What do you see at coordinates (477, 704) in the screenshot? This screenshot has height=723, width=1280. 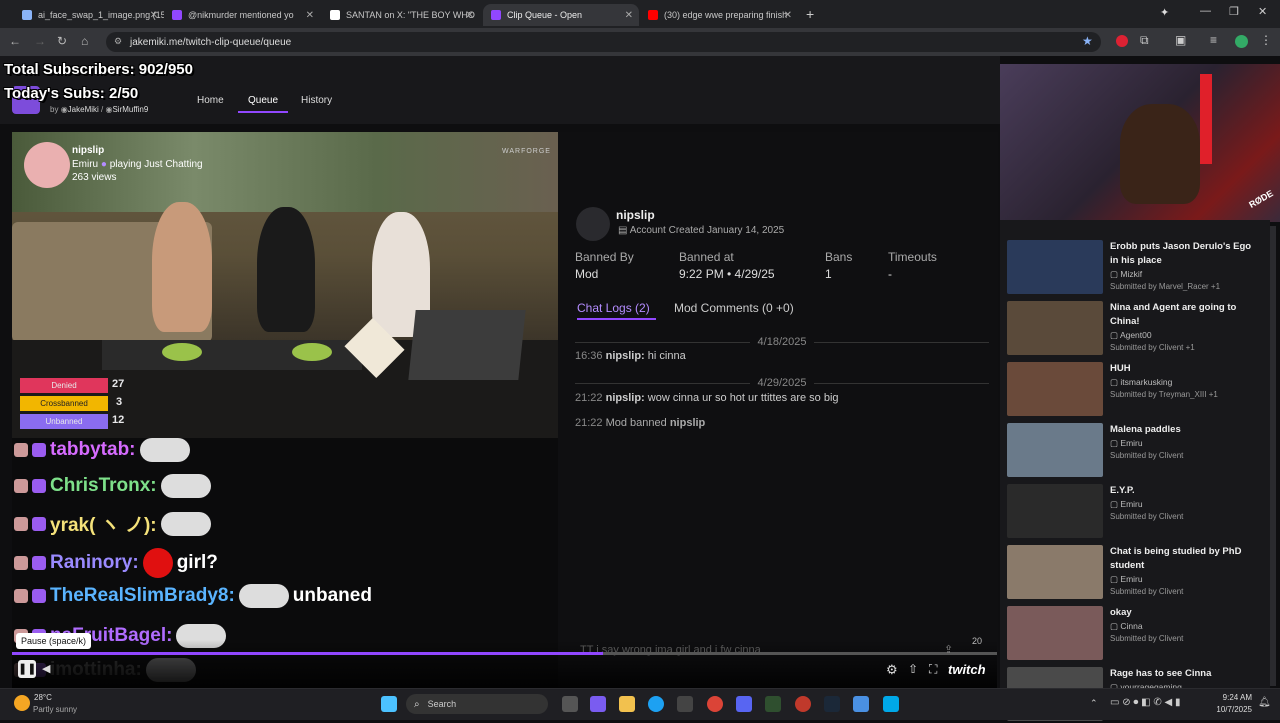 I see `taskbar-search: ⌕ Search` at bounding box center [477, 704].